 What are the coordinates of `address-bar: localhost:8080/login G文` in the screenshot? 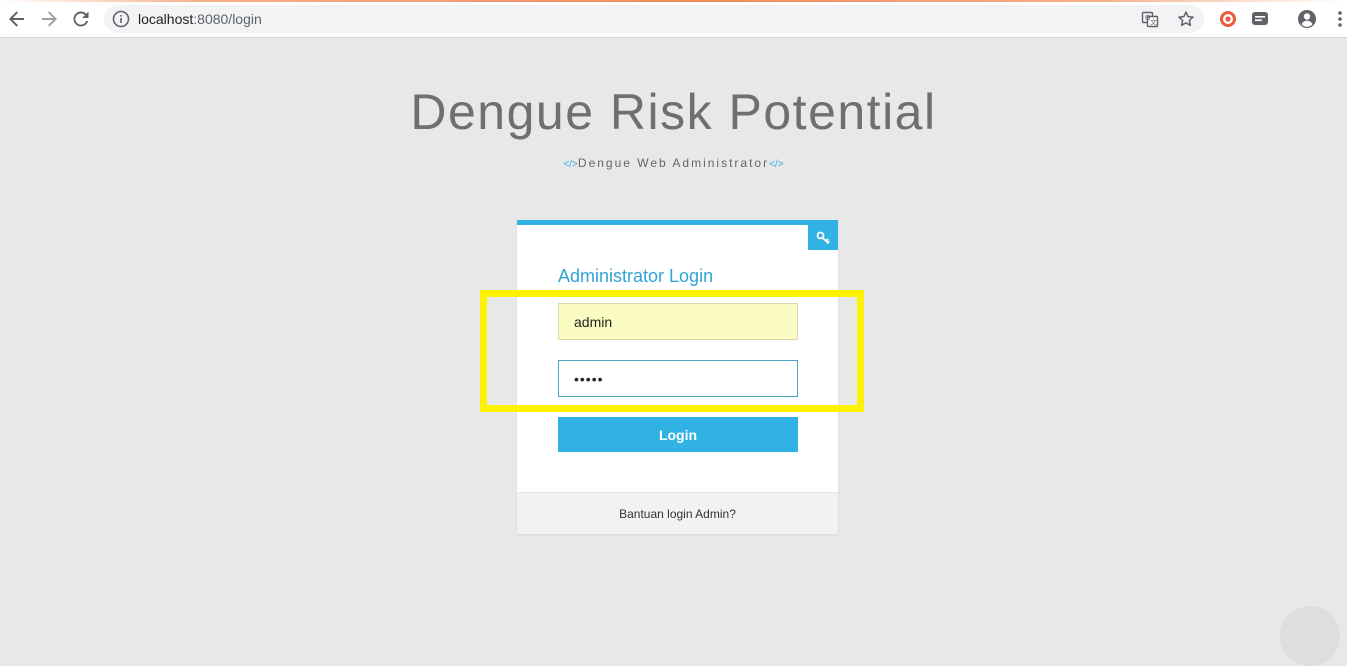 It's located at (654, 19).